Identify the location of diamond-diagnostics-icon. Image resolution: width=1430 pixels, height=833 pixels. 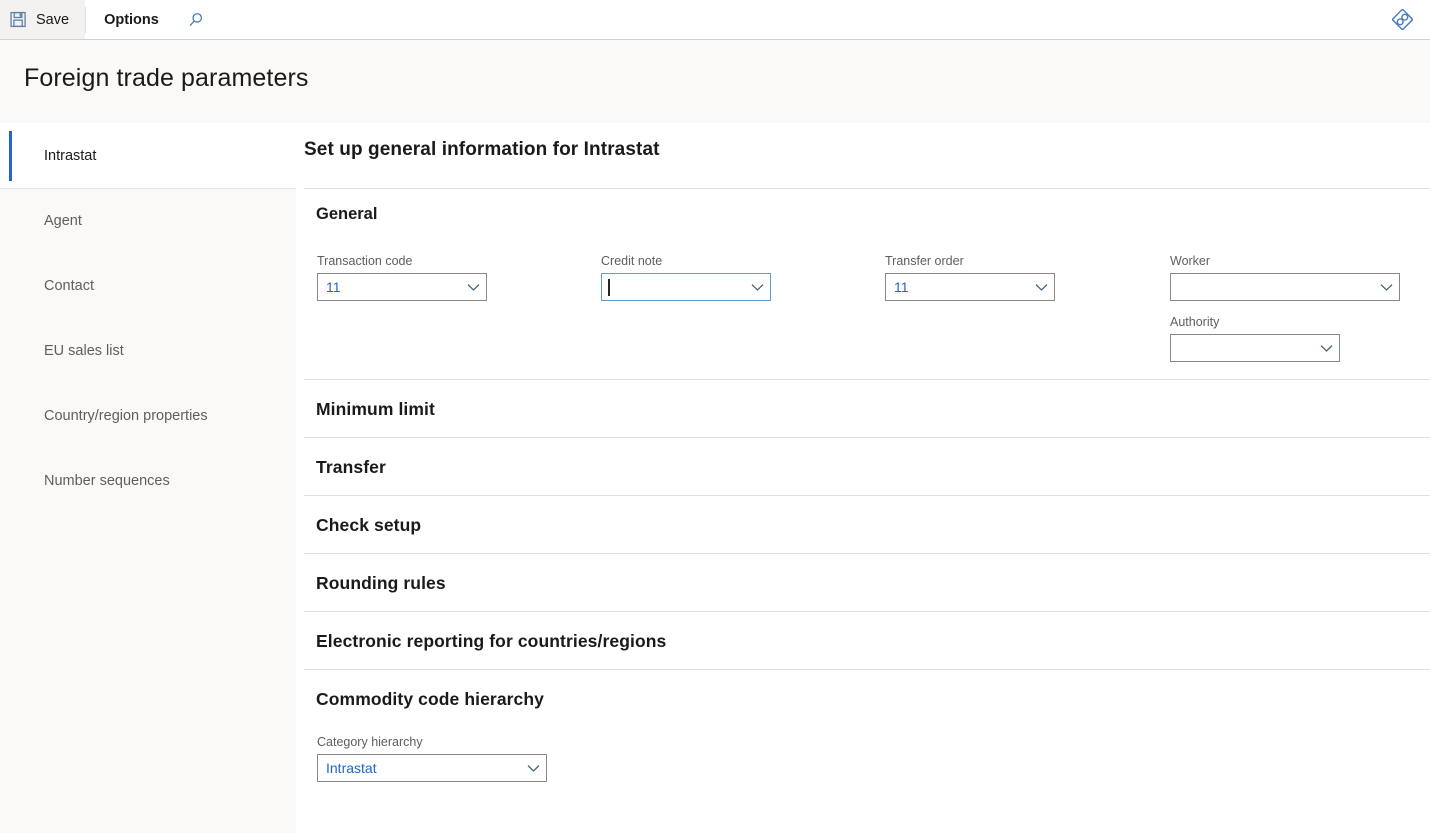
(1402, 19).